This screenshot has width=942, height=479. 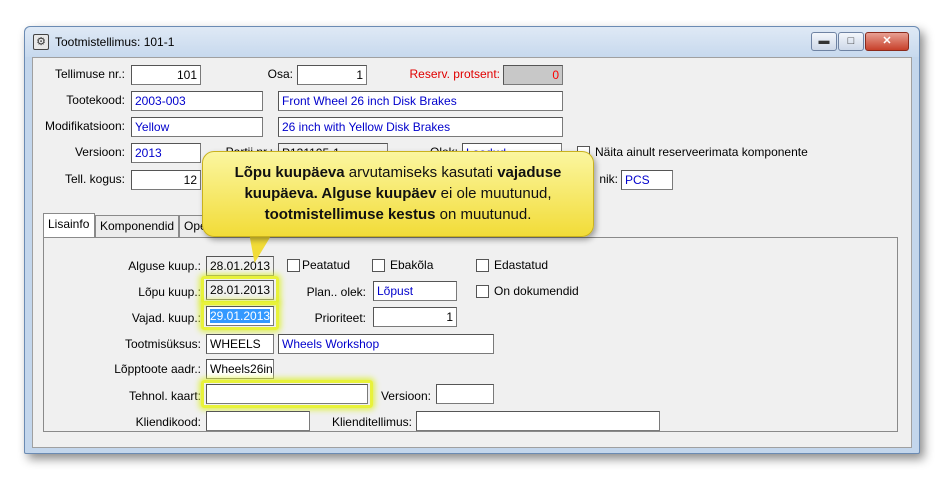 I want to click on window-title: Tootmistellimus: 101-1, so click(x=115, y=42).